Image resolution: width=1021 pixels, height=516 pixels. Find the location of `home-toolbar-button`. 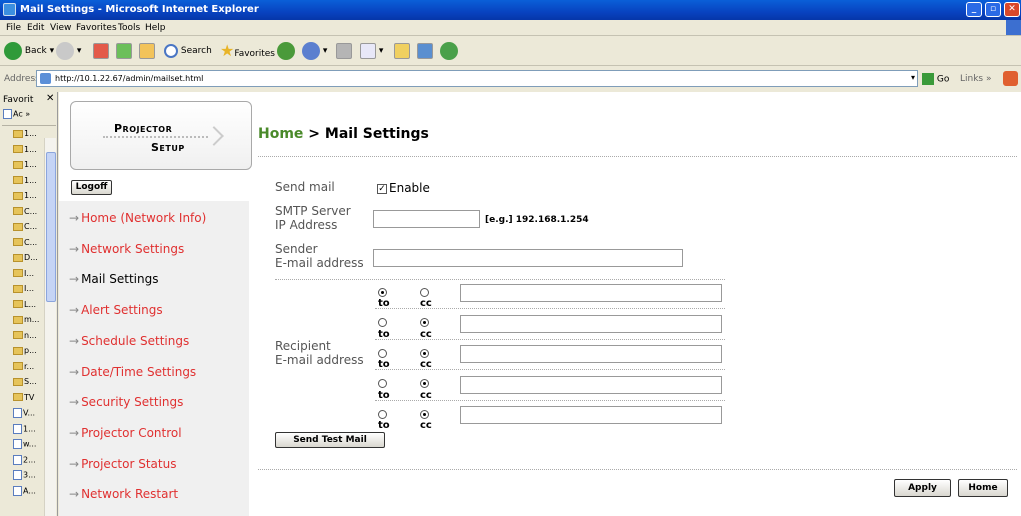

home-toolbar-button is located at coordinates (147, 51).